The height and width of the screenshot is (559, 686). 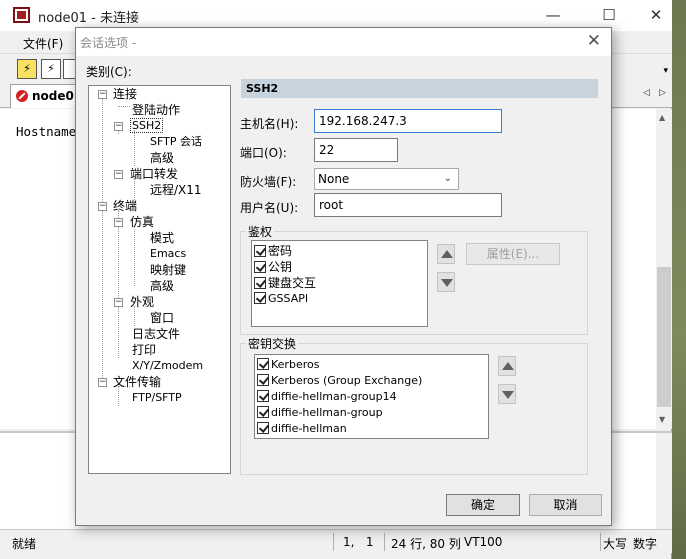 What do you see at coordinates (356, 150) in the screenshot?
I see `port-input: 22` at bounding box center [356, 150].